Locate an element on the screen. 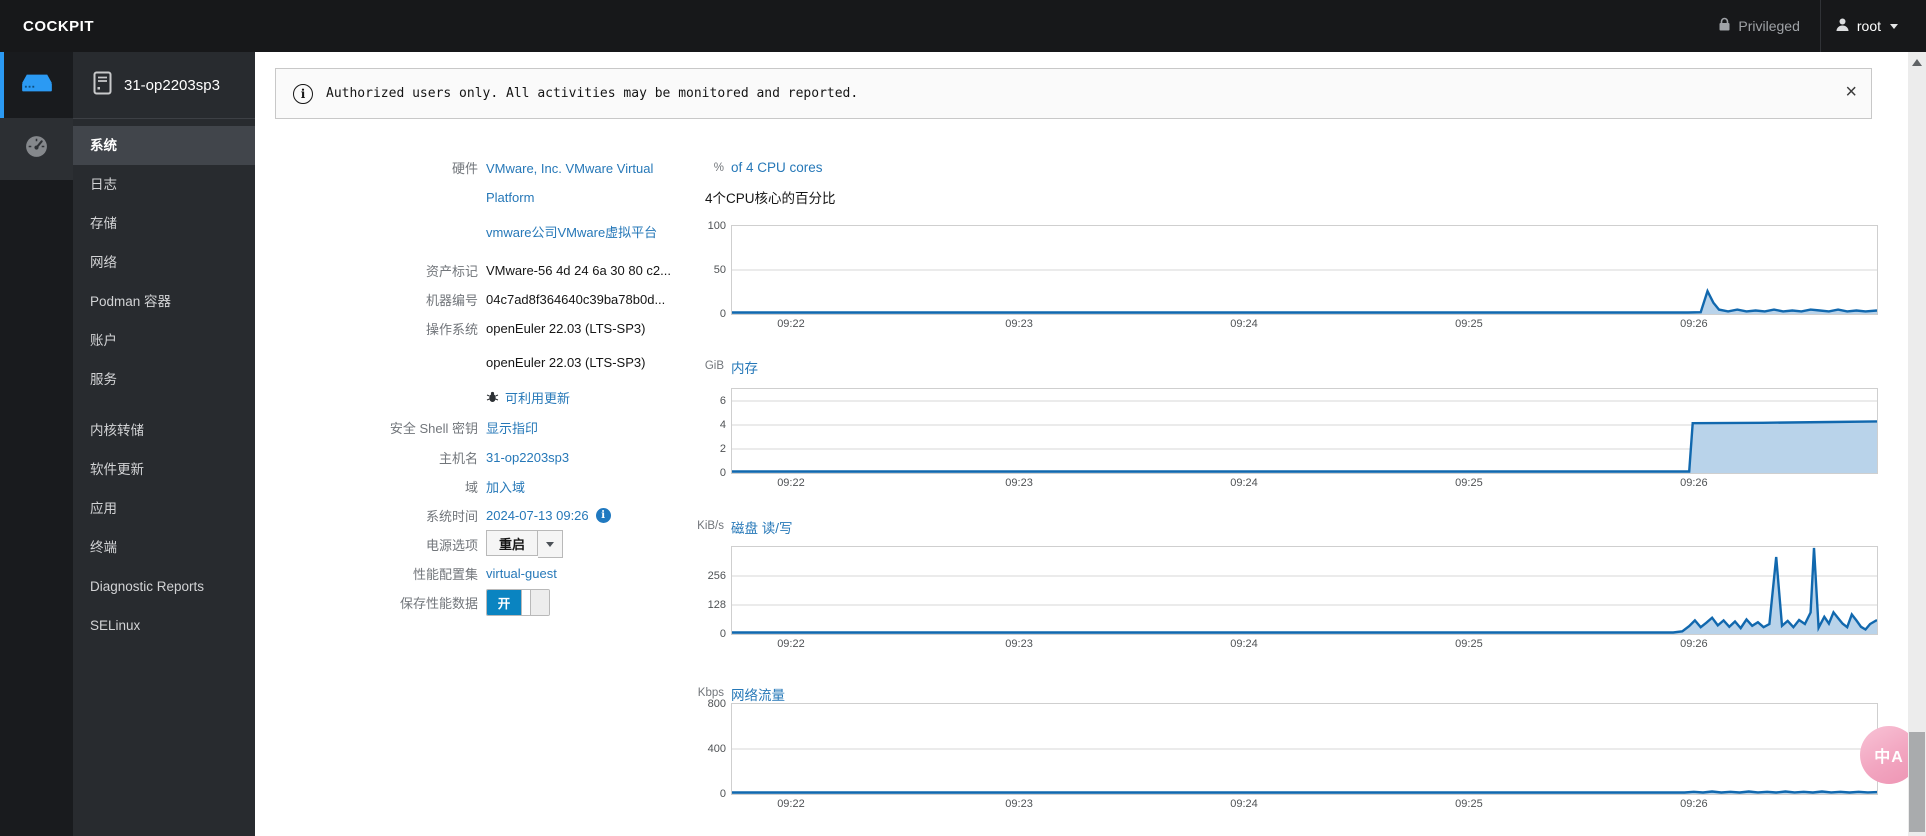 This screenshot has width=1926, height=836. network-plot: 800 400 0 09:22 09:23 09:24 09:25 09:26 is located at coordinates (1293, 754).